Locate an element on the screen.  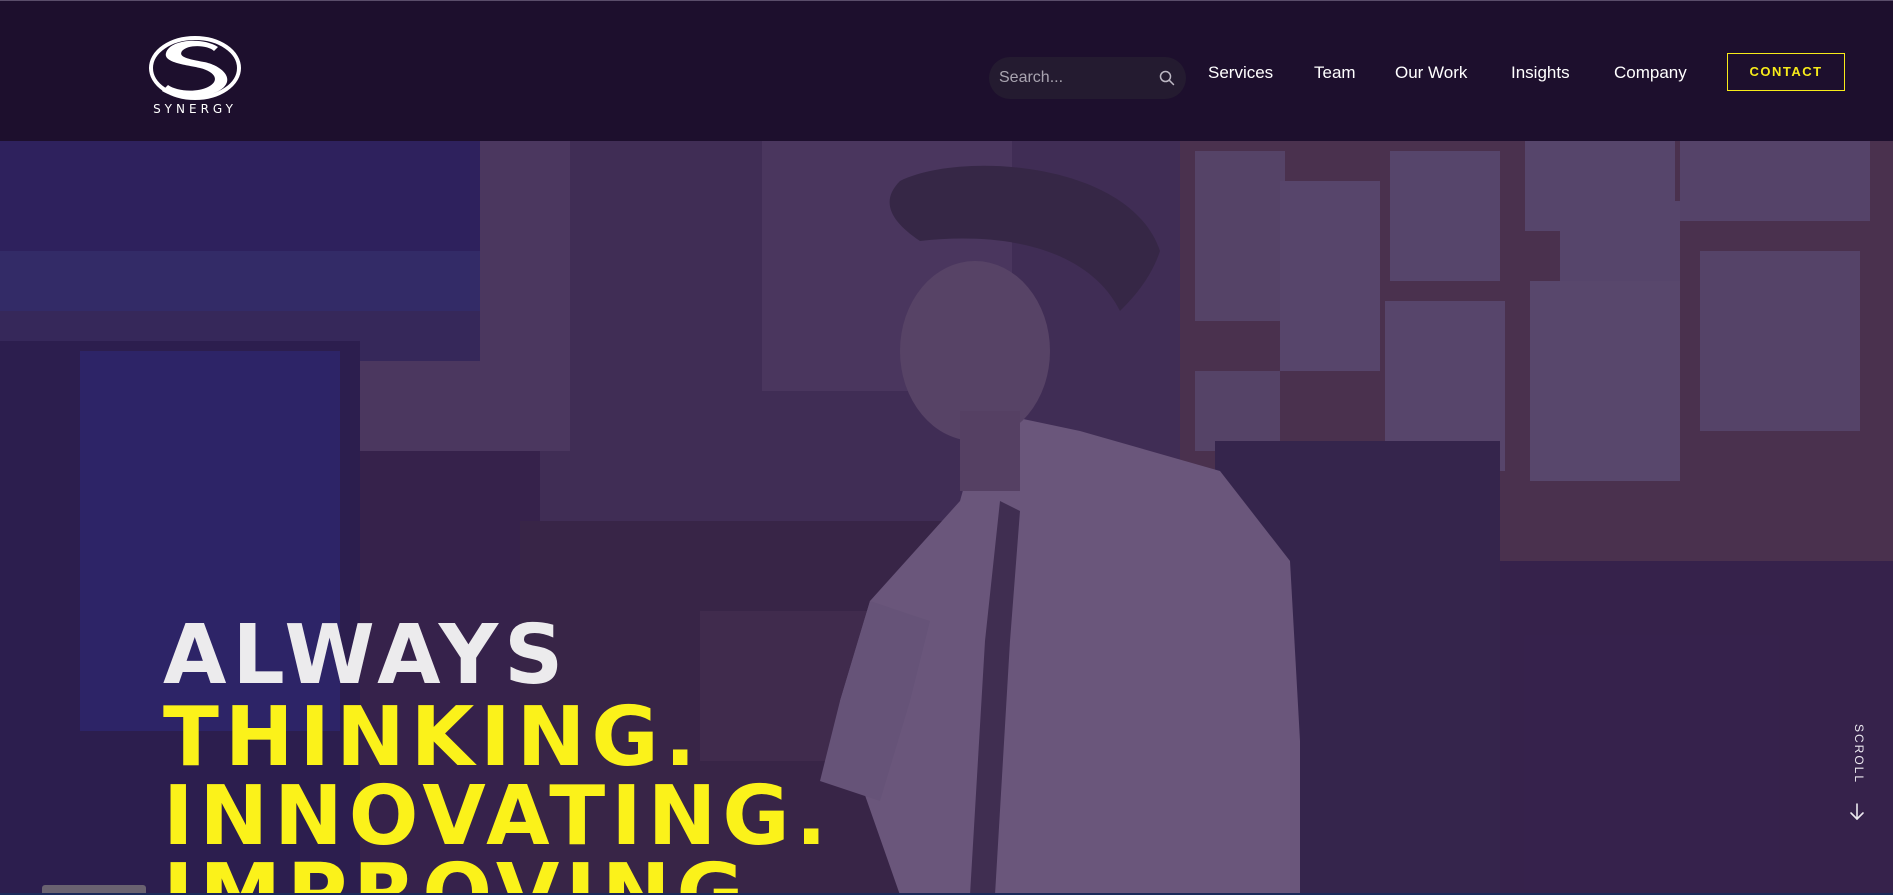
headline-line-2: THINKING. is located at coordinates (432, 737).